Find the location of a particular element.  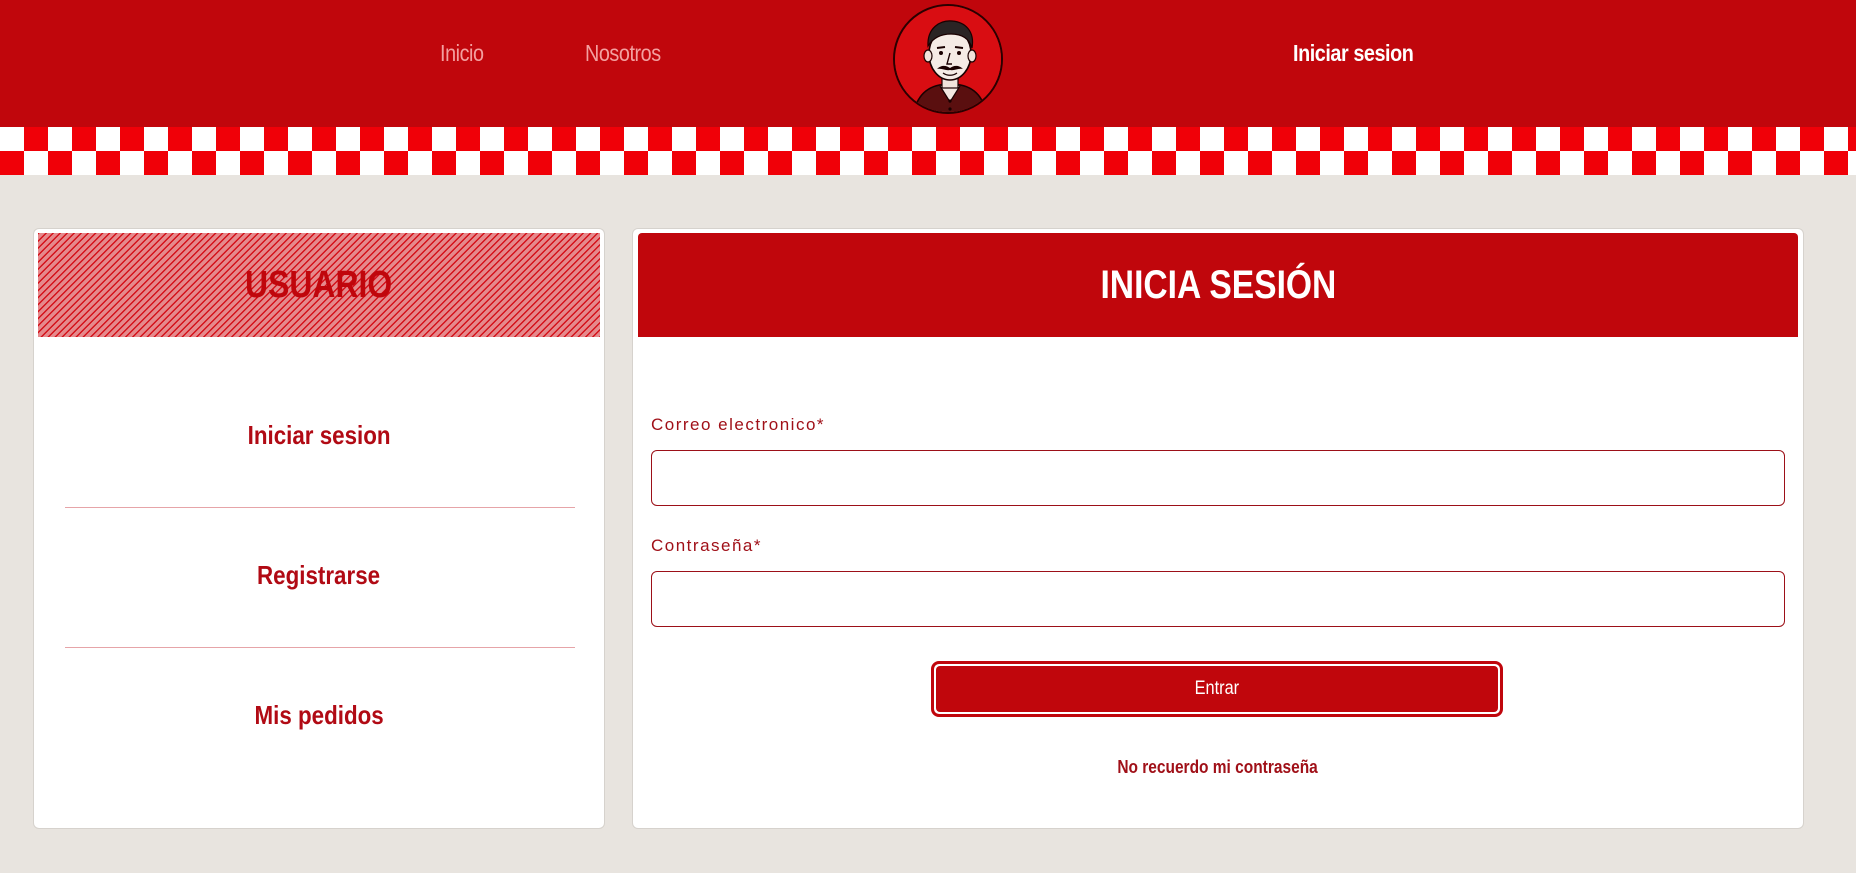

checkered-border is located at coordinates (928, 151).